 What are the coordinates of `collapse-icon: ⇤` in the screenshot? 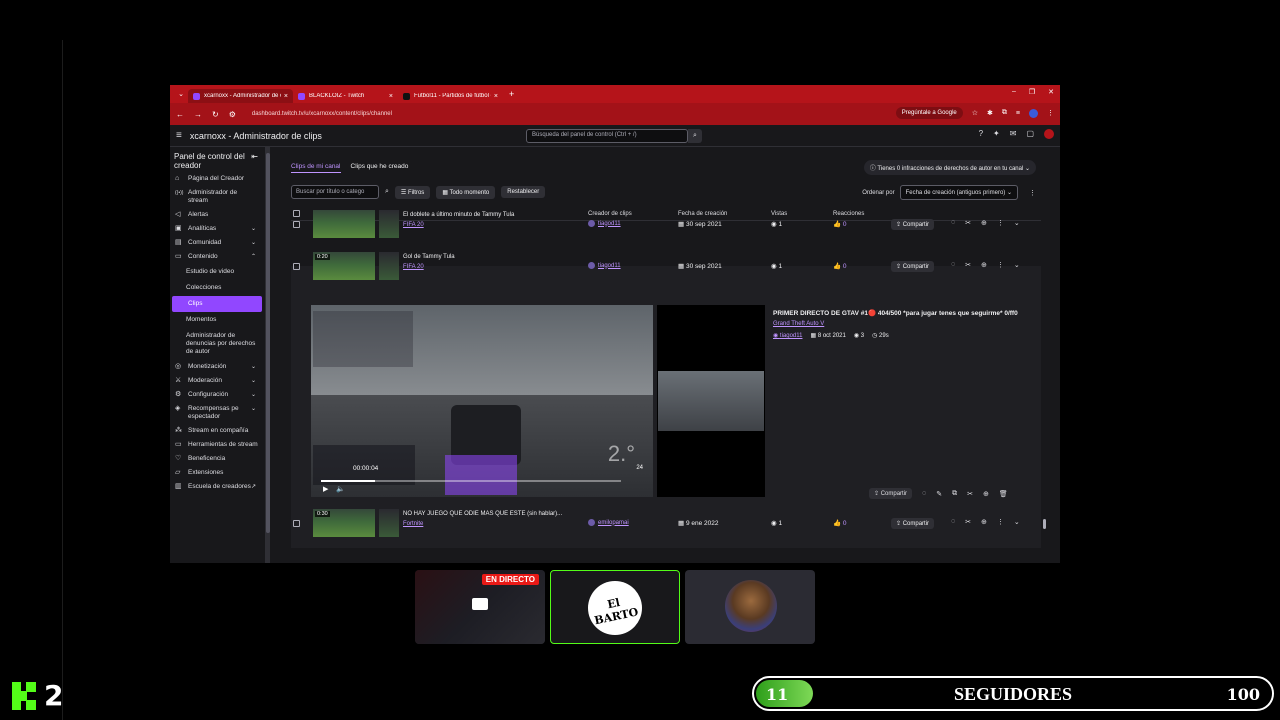 It's located at (254, 156).